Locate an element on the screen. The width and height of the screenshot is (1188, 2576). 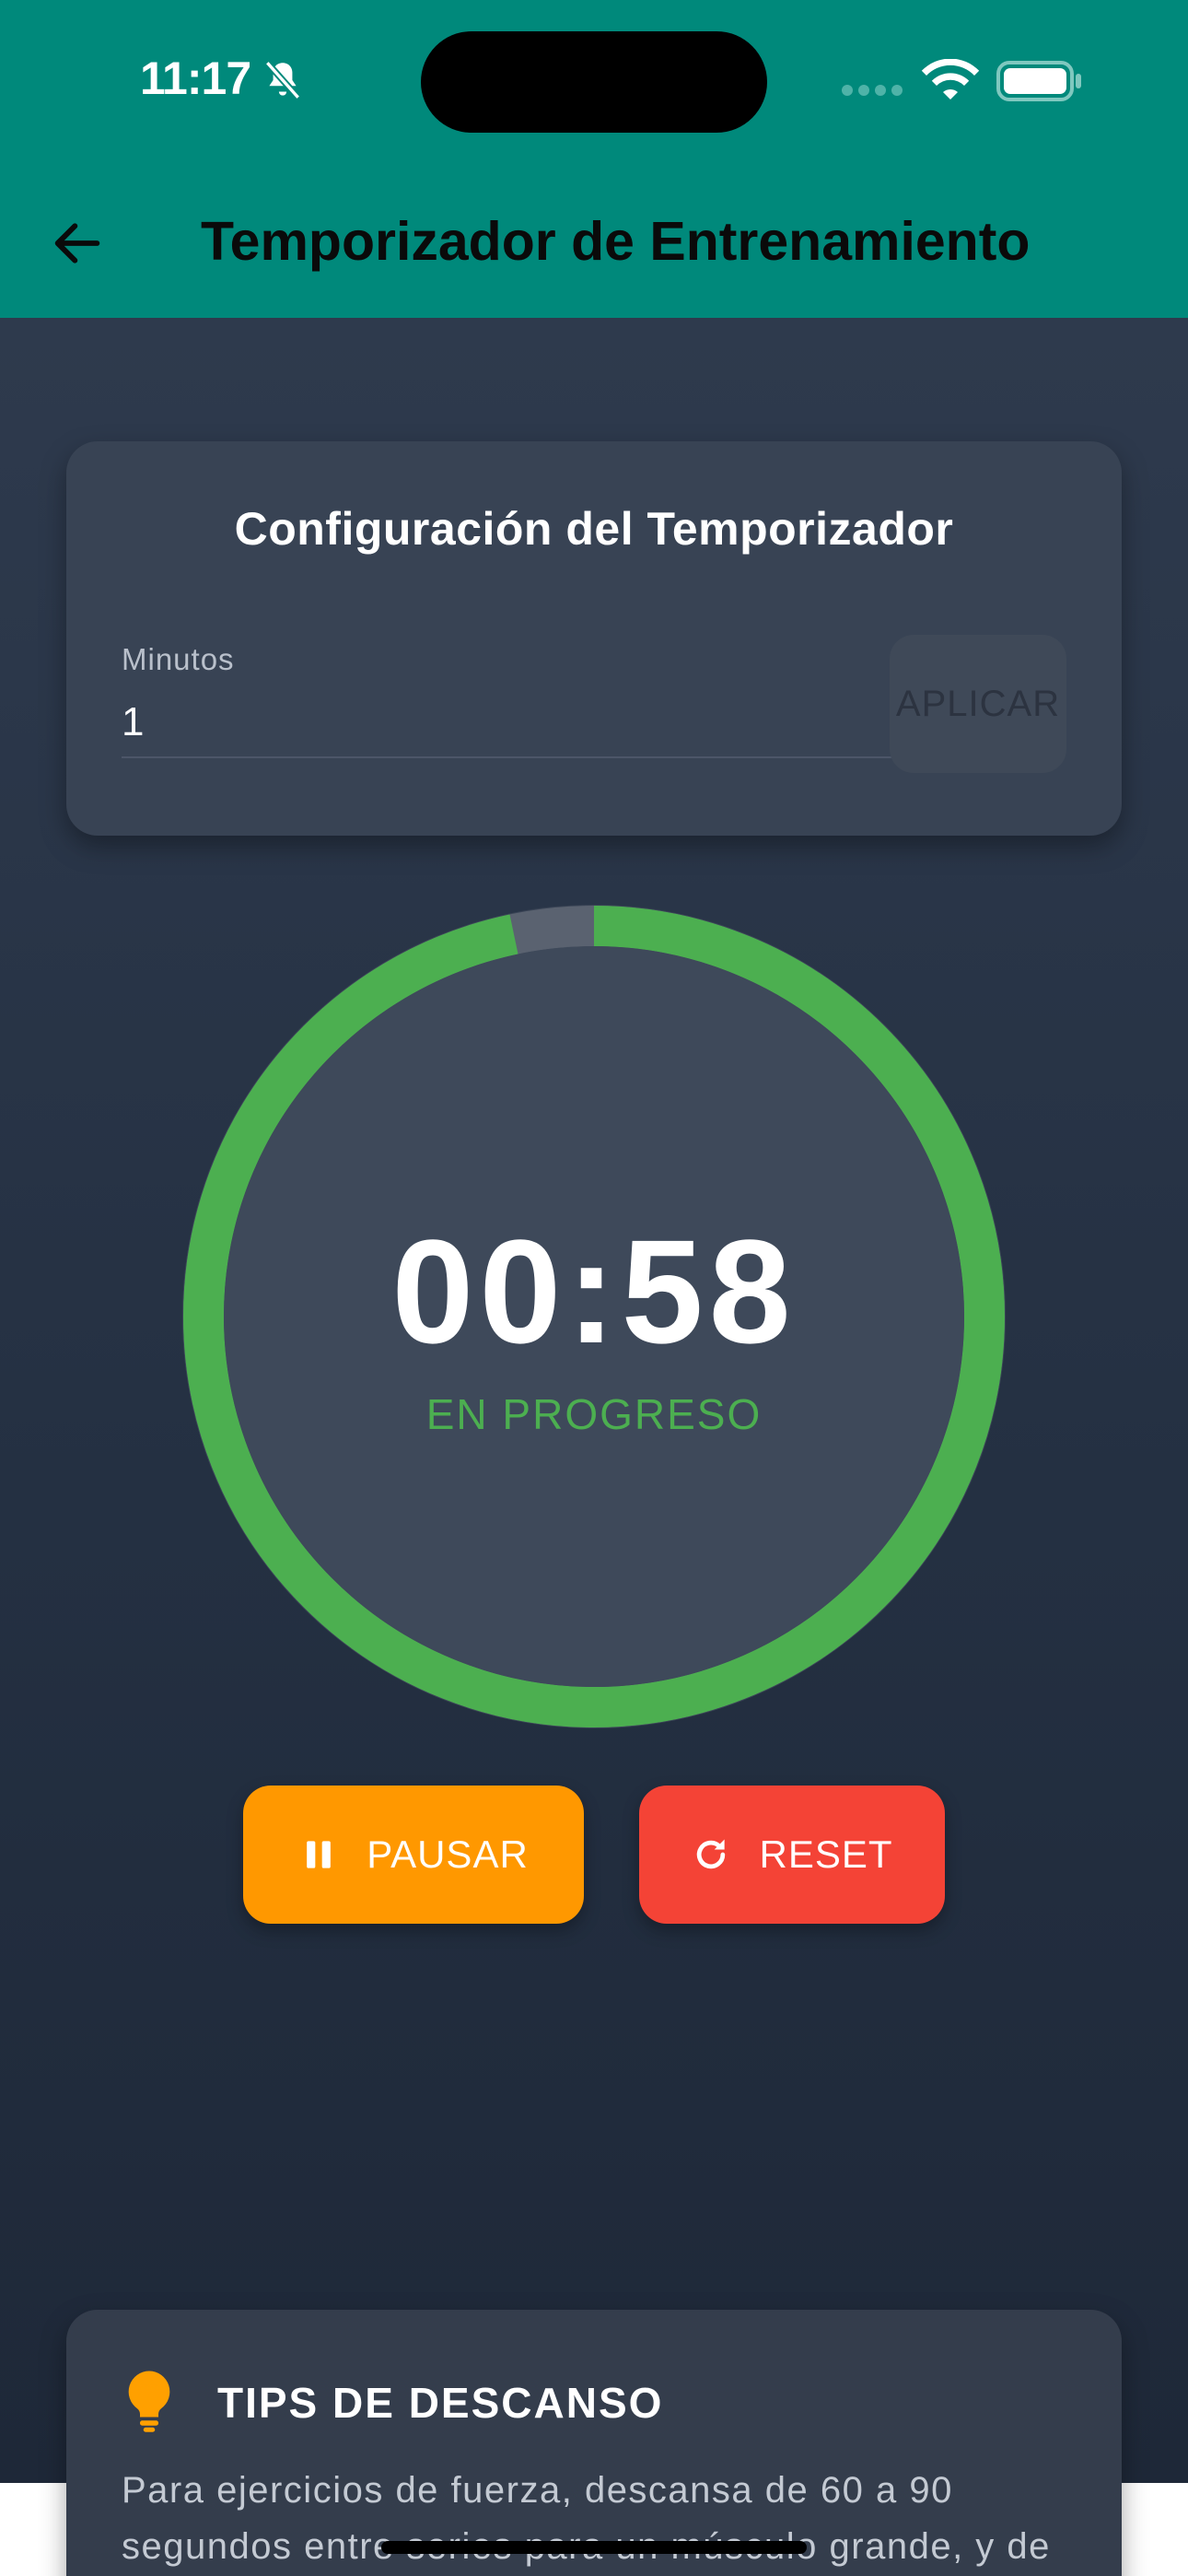
pause-button: PAUSAR is located at coordinates (413, 1855).